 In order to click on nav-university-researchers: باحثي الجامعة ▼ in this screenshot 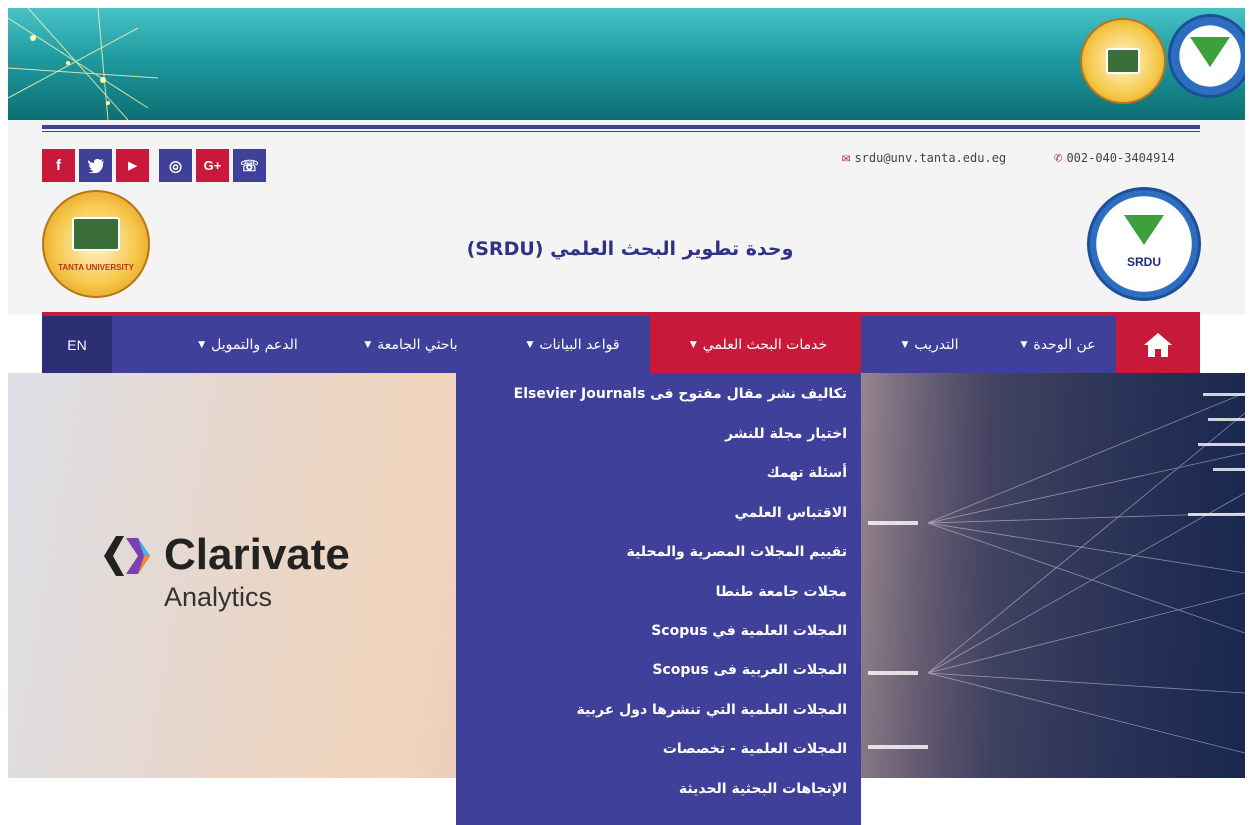, I will do `click(408, 344)`.